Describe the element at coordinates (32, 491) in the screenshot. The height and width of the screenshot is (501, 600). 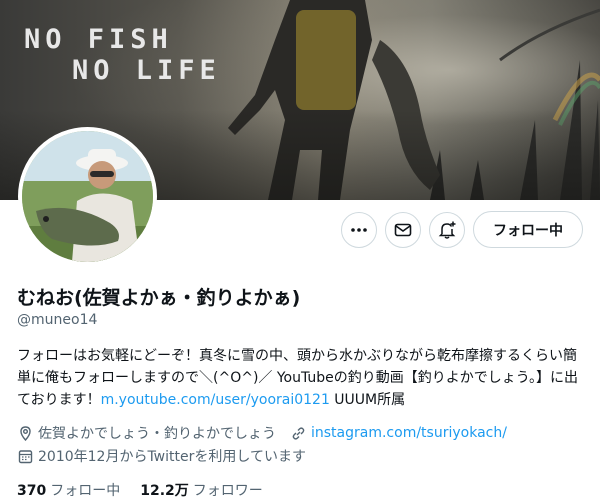
I see `following-count: 370` at that location.